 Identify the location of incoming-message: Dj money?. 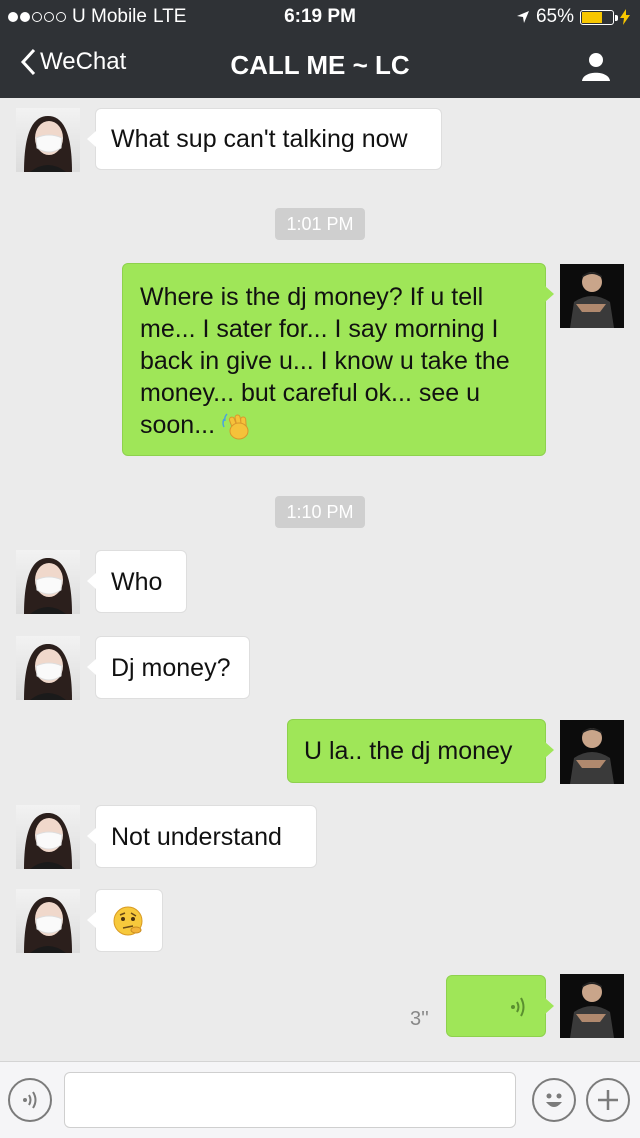
(168, 667).